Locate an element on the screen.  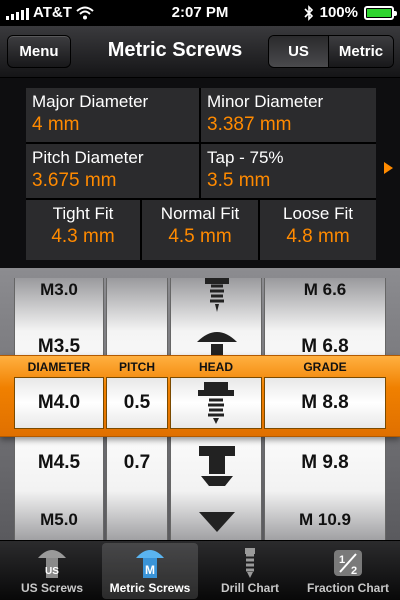
selected-pitch: 0.5 is located at coordinates (137, 403).